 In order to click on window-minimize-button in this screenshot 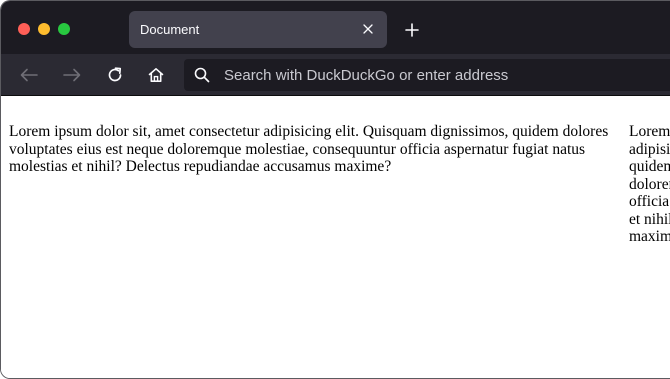, I will do `click(44, 29)`.